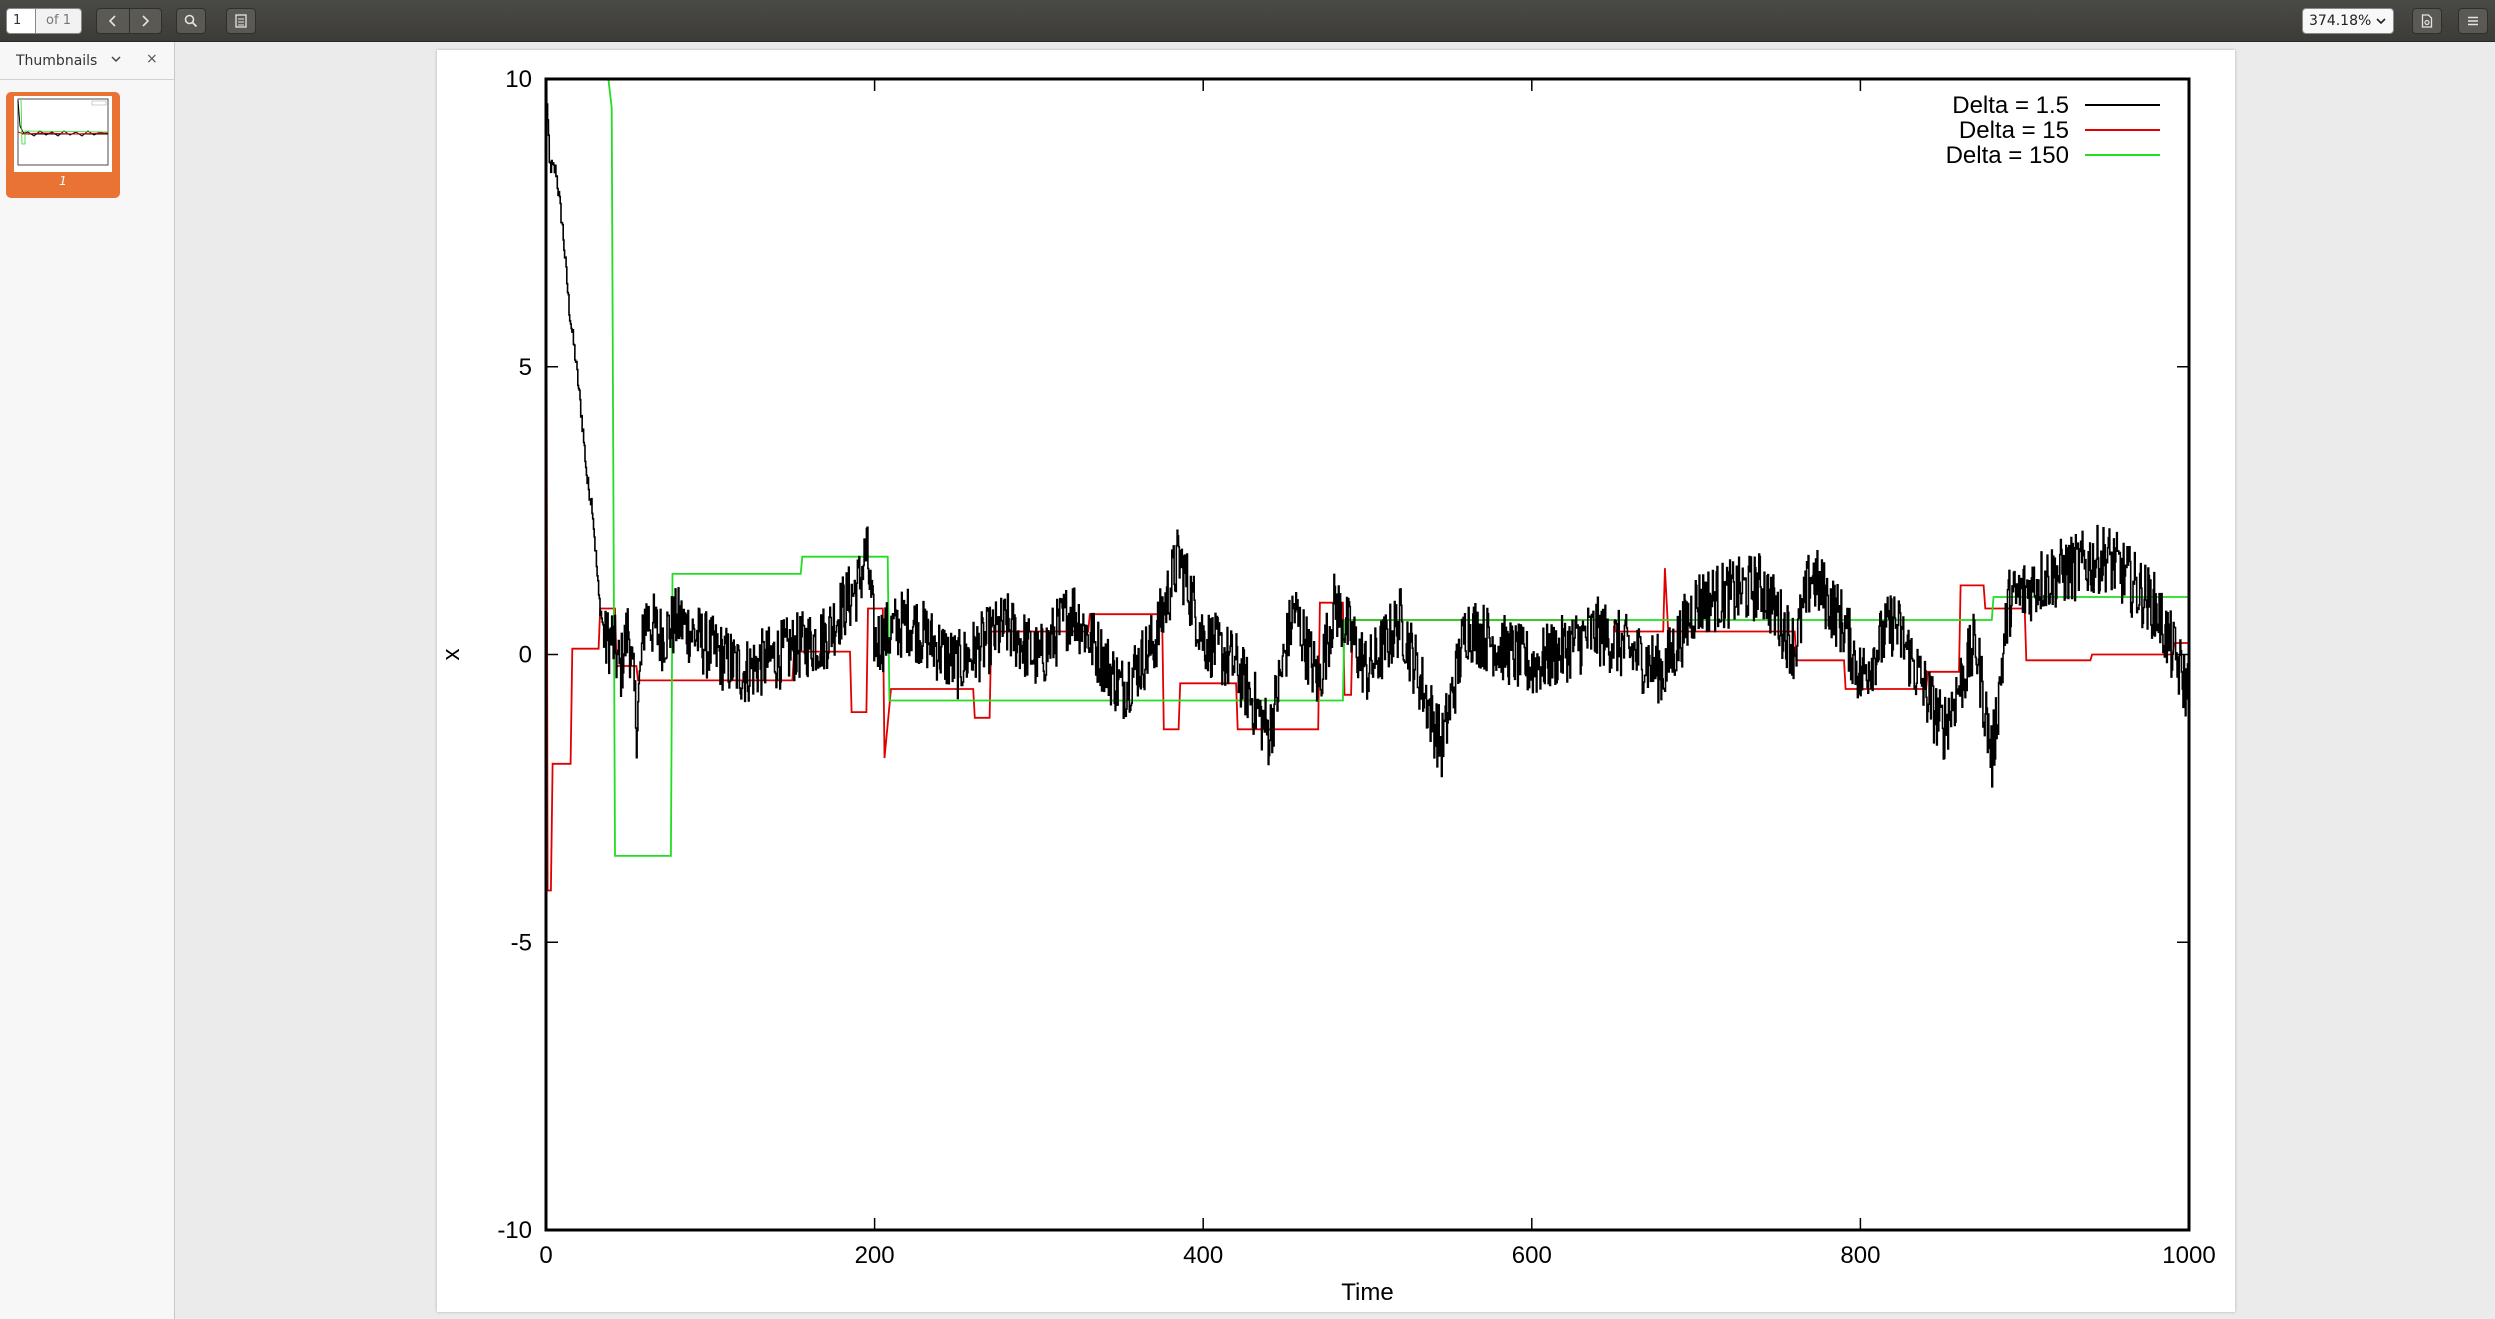  Describe the element at coordinates (2010, 105) in the screenshot. I see `legend-label: Delta = 1.5` at that location.